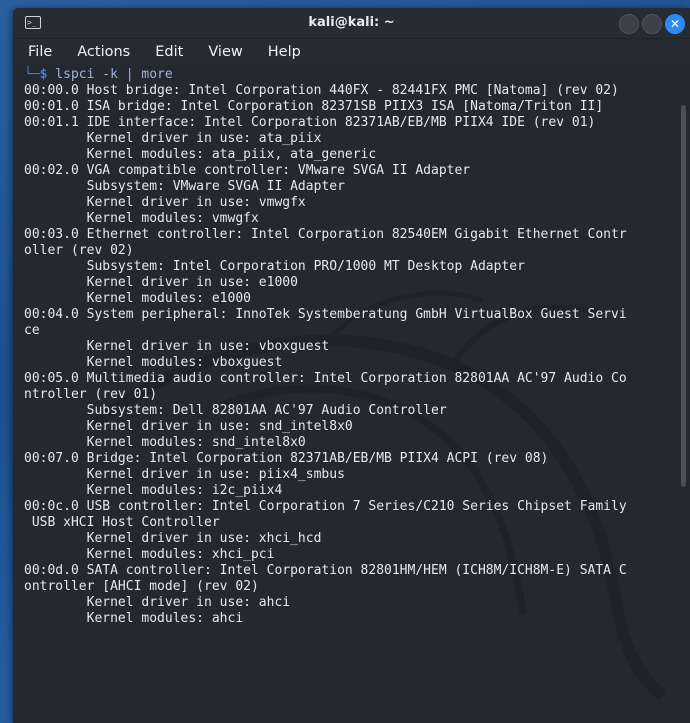  Describe the element at coordinates (32, 74) in the screenshot. I see `prompt-corner: └─` at that location.